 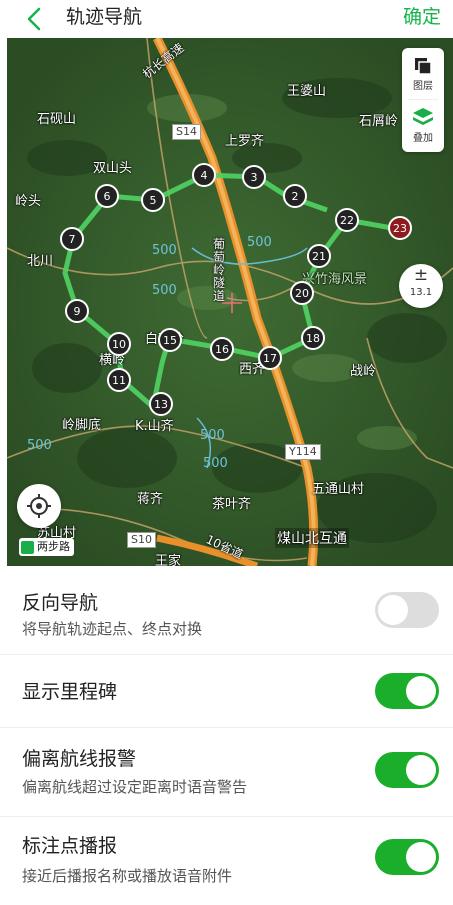 I want to click on poi-label: 石砚山, so click(x=57, y=119).